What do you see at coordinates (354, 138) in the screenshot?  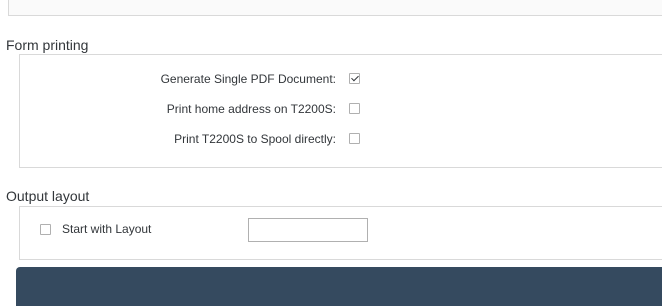 I see `print-to-spool-checkbox` at bounding box center [354, 138].